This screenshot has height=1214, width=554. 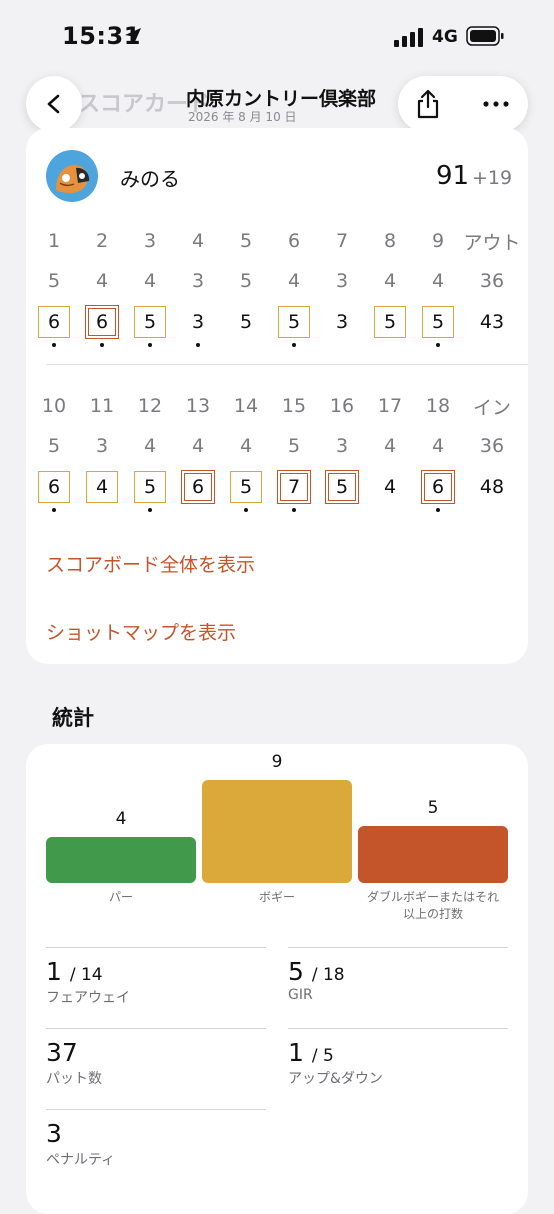 I want to click on hole-number: 2, so click(x=102, y=241).